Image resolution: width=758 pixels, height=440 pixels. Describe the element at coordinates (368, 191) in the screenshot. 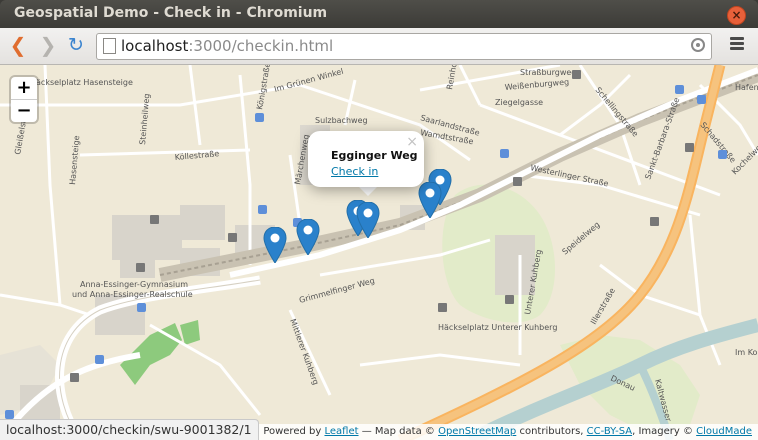

I see `popup-tip` at that location.